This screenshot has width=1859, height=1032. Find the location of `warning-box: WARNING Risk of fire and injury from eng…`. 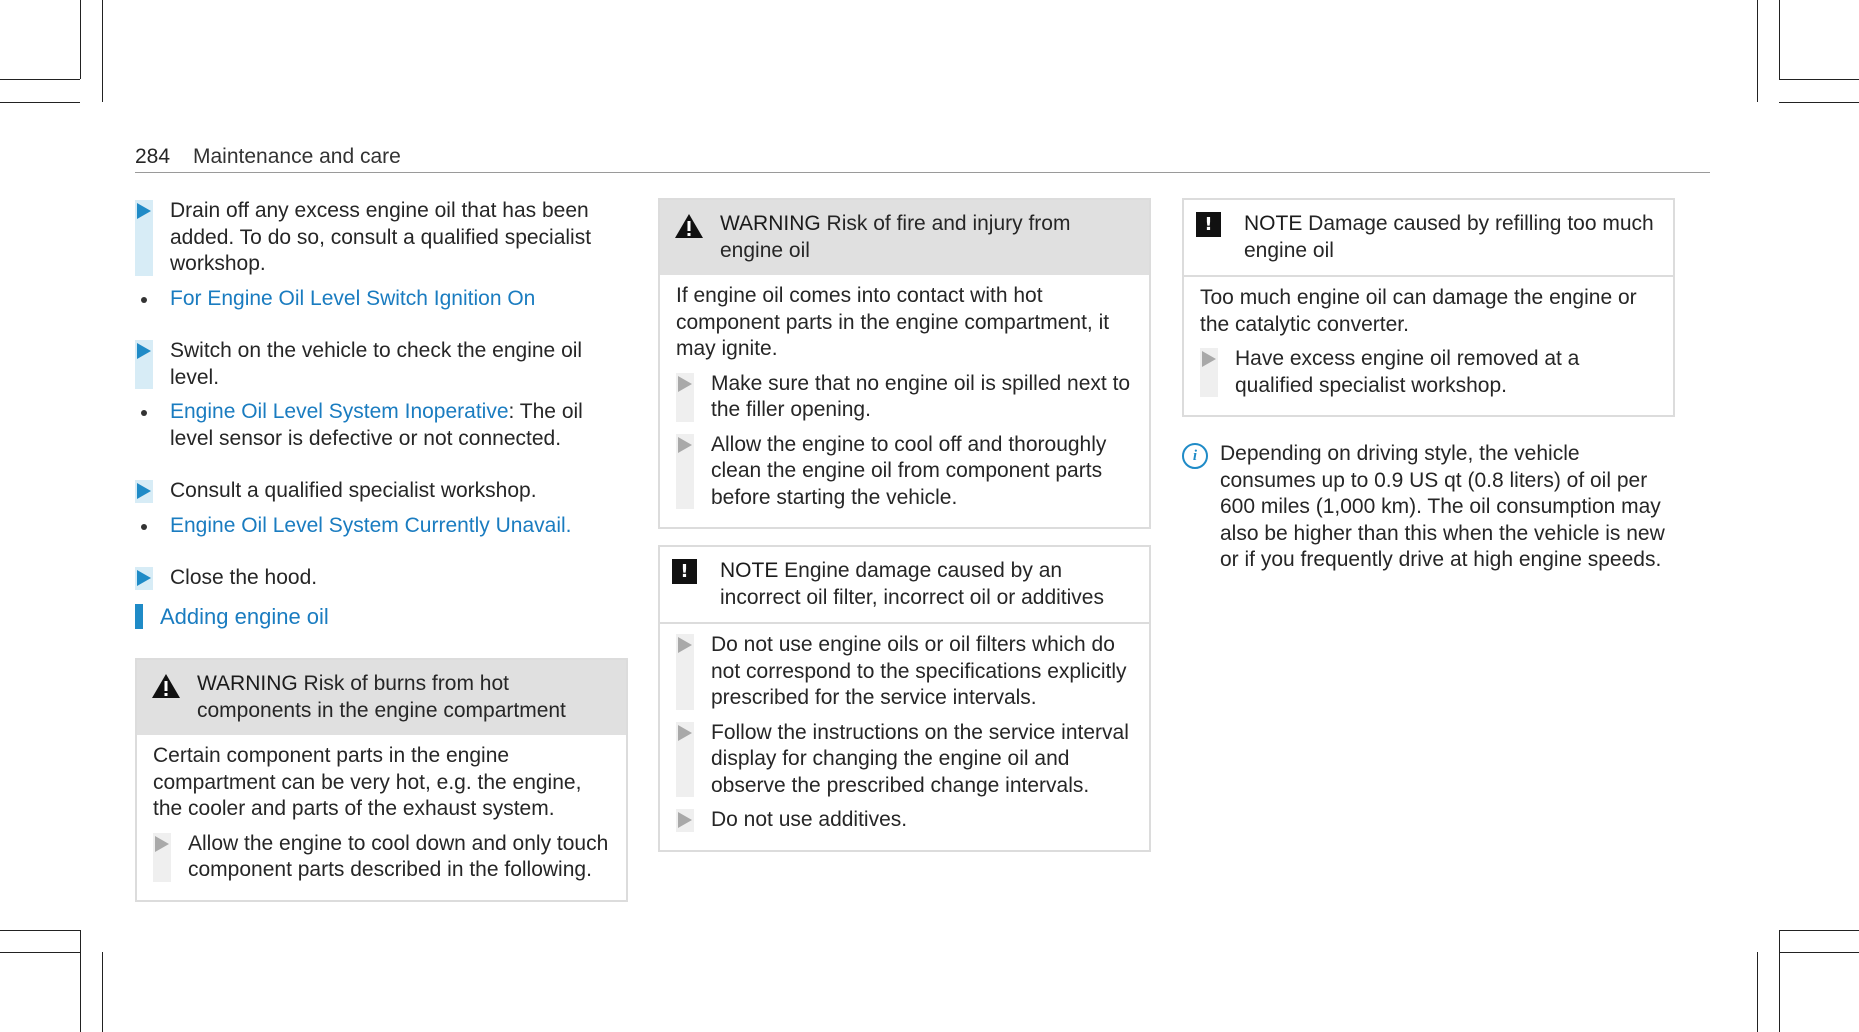

warning-box: WARNING Risk of fire and injury from eng… is located at coordinates (904, 363).